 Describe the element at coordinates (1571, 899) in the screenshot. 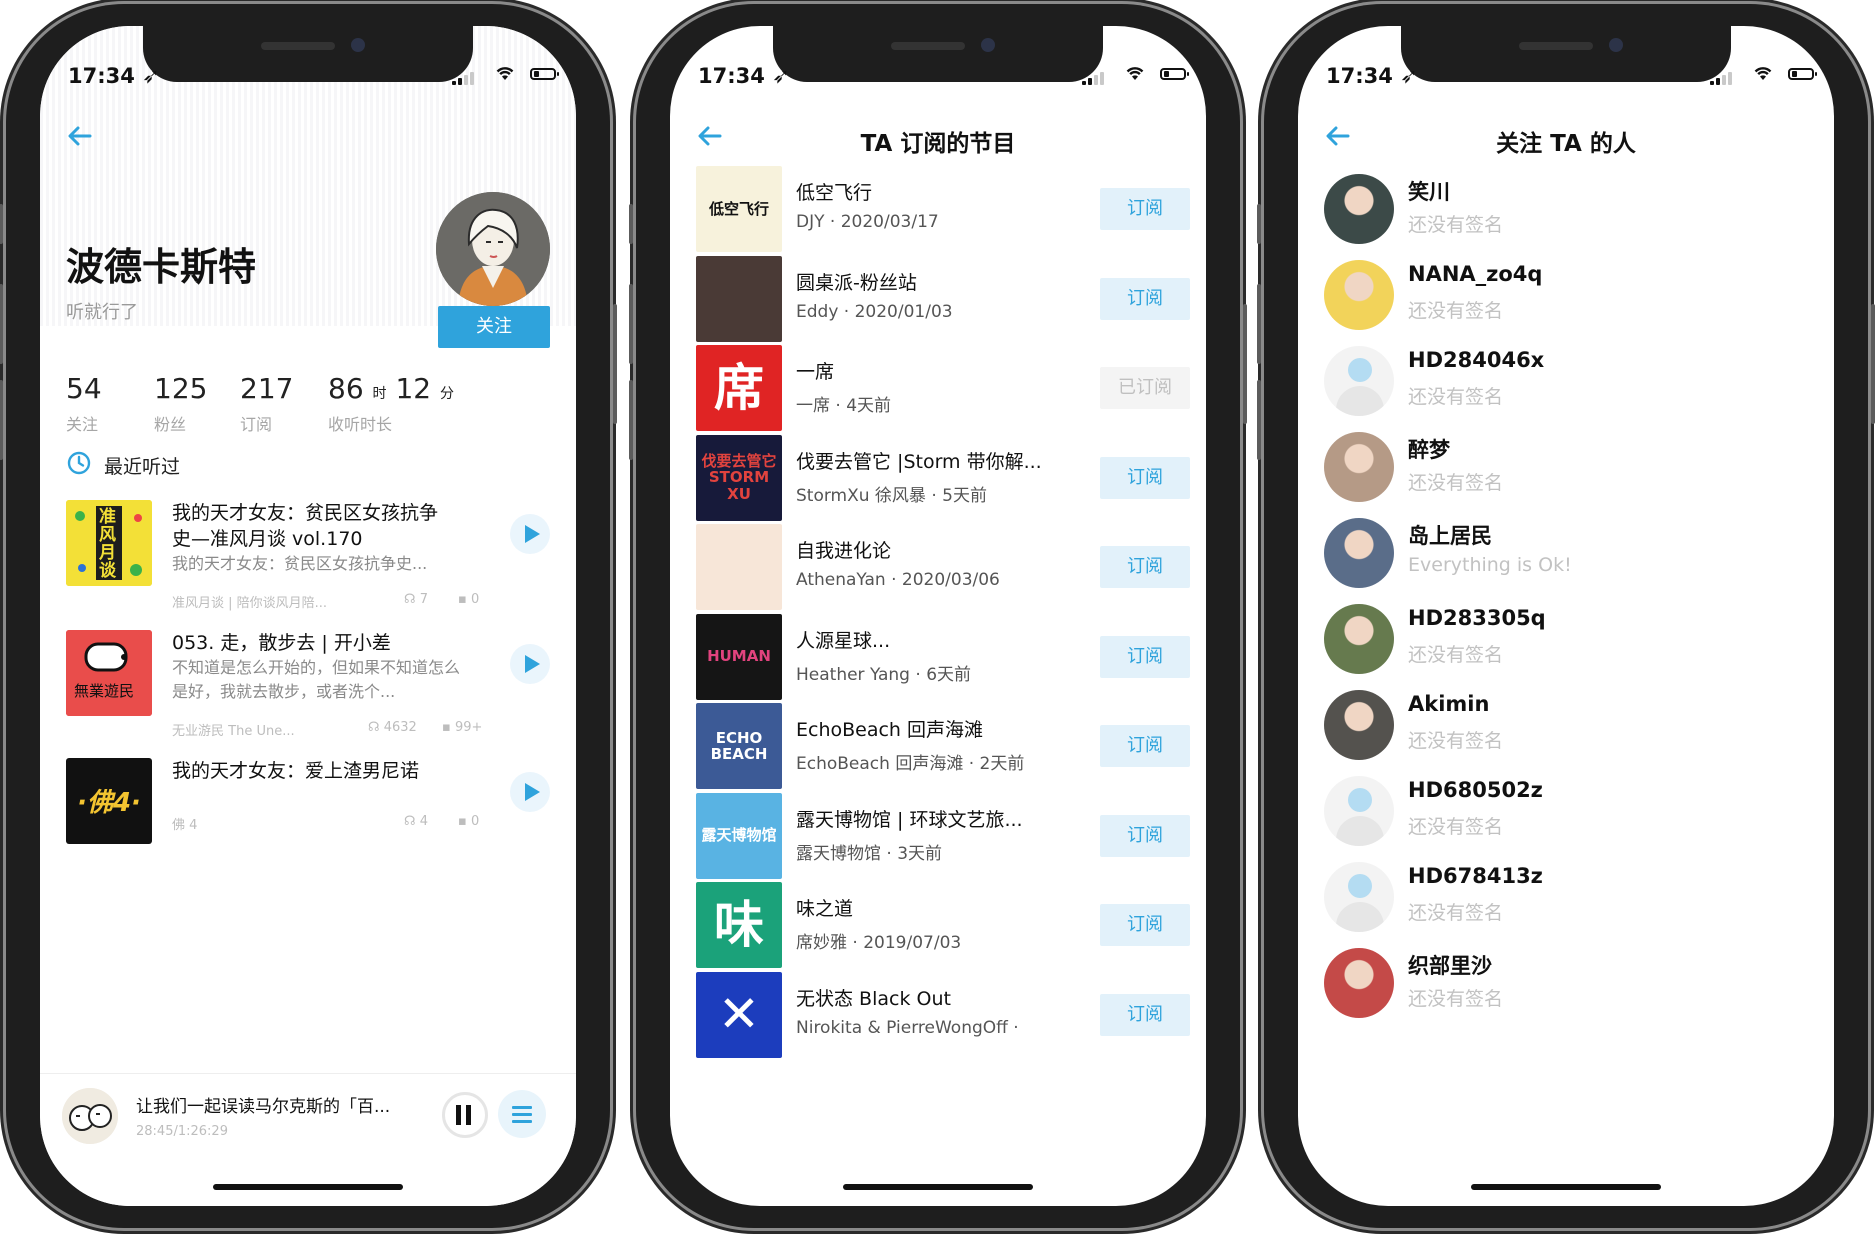

I see `follower-row: HD678413z 还没有签名` at that location.